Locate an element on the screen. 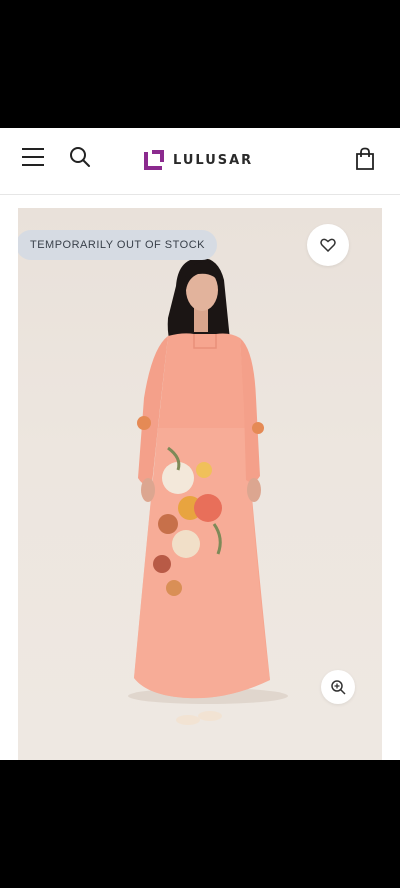  heart-icon is located at coordinates (328, 245).